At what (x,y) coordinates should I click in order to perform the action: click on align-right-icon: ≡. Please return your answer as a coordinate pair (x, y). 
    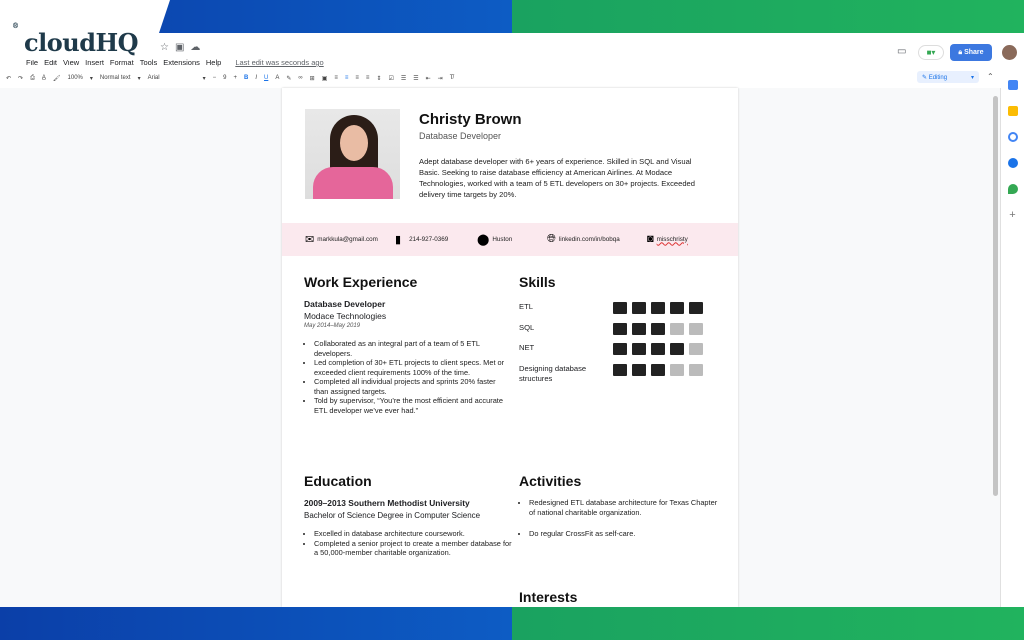
    Looking at the image, I should click on (357, 78).